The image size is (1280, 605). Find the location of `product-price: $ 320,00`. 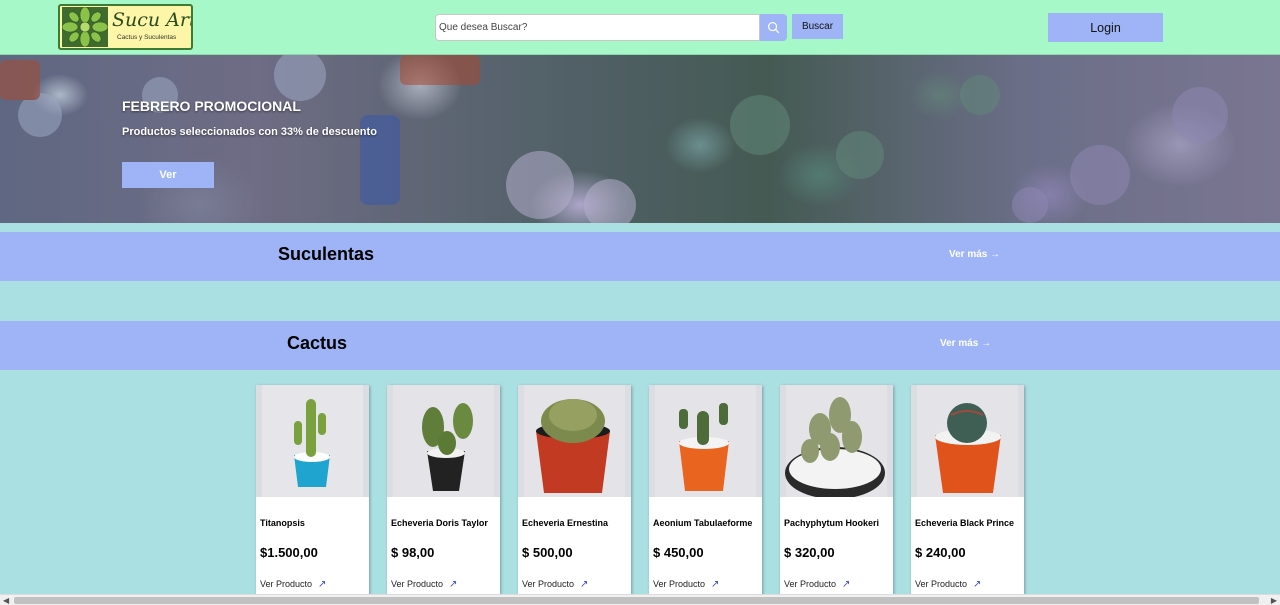

product-price: $ 320,00 is located at coordinates (809, 552).